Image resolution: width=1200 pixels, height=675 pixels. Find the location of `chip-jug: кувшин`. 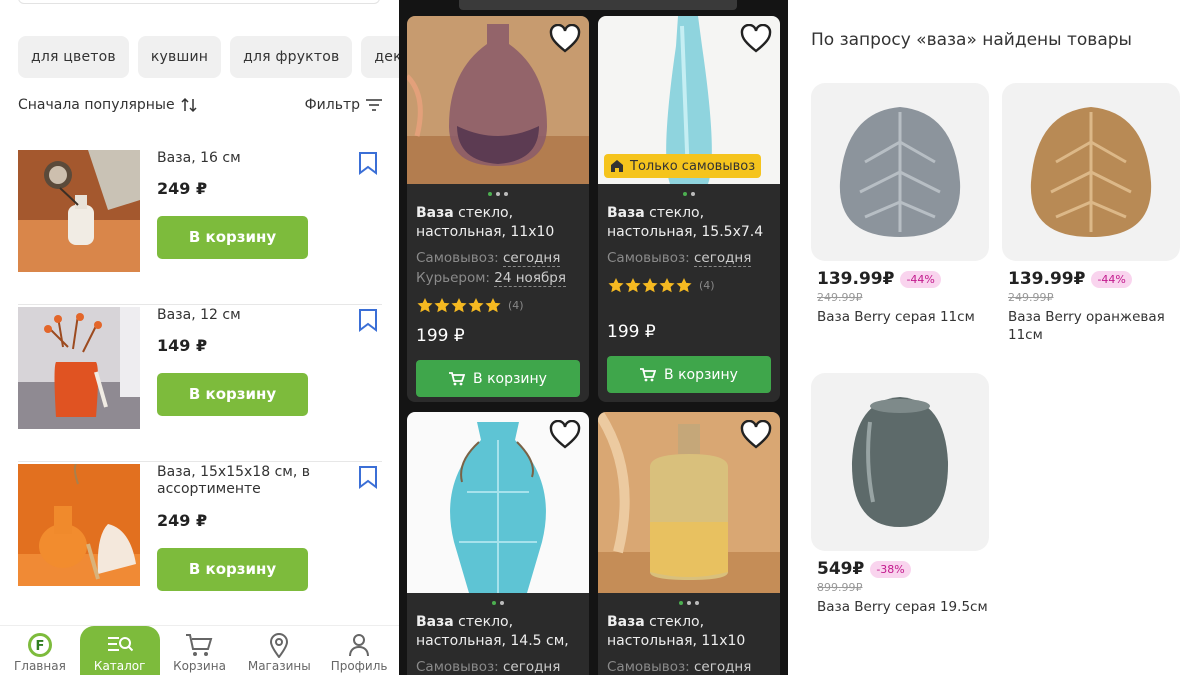

chip-jug: кувшин is located at coordinates (179, 57).